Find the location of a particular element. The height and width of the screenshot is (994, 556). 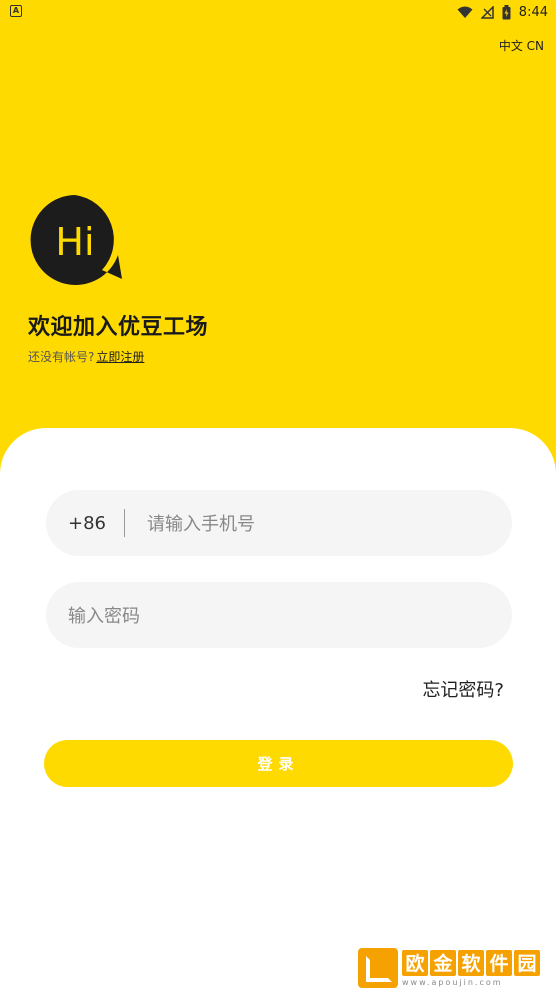

phone-field: +86 请输入手机号 is located at coordinates (279, 523).